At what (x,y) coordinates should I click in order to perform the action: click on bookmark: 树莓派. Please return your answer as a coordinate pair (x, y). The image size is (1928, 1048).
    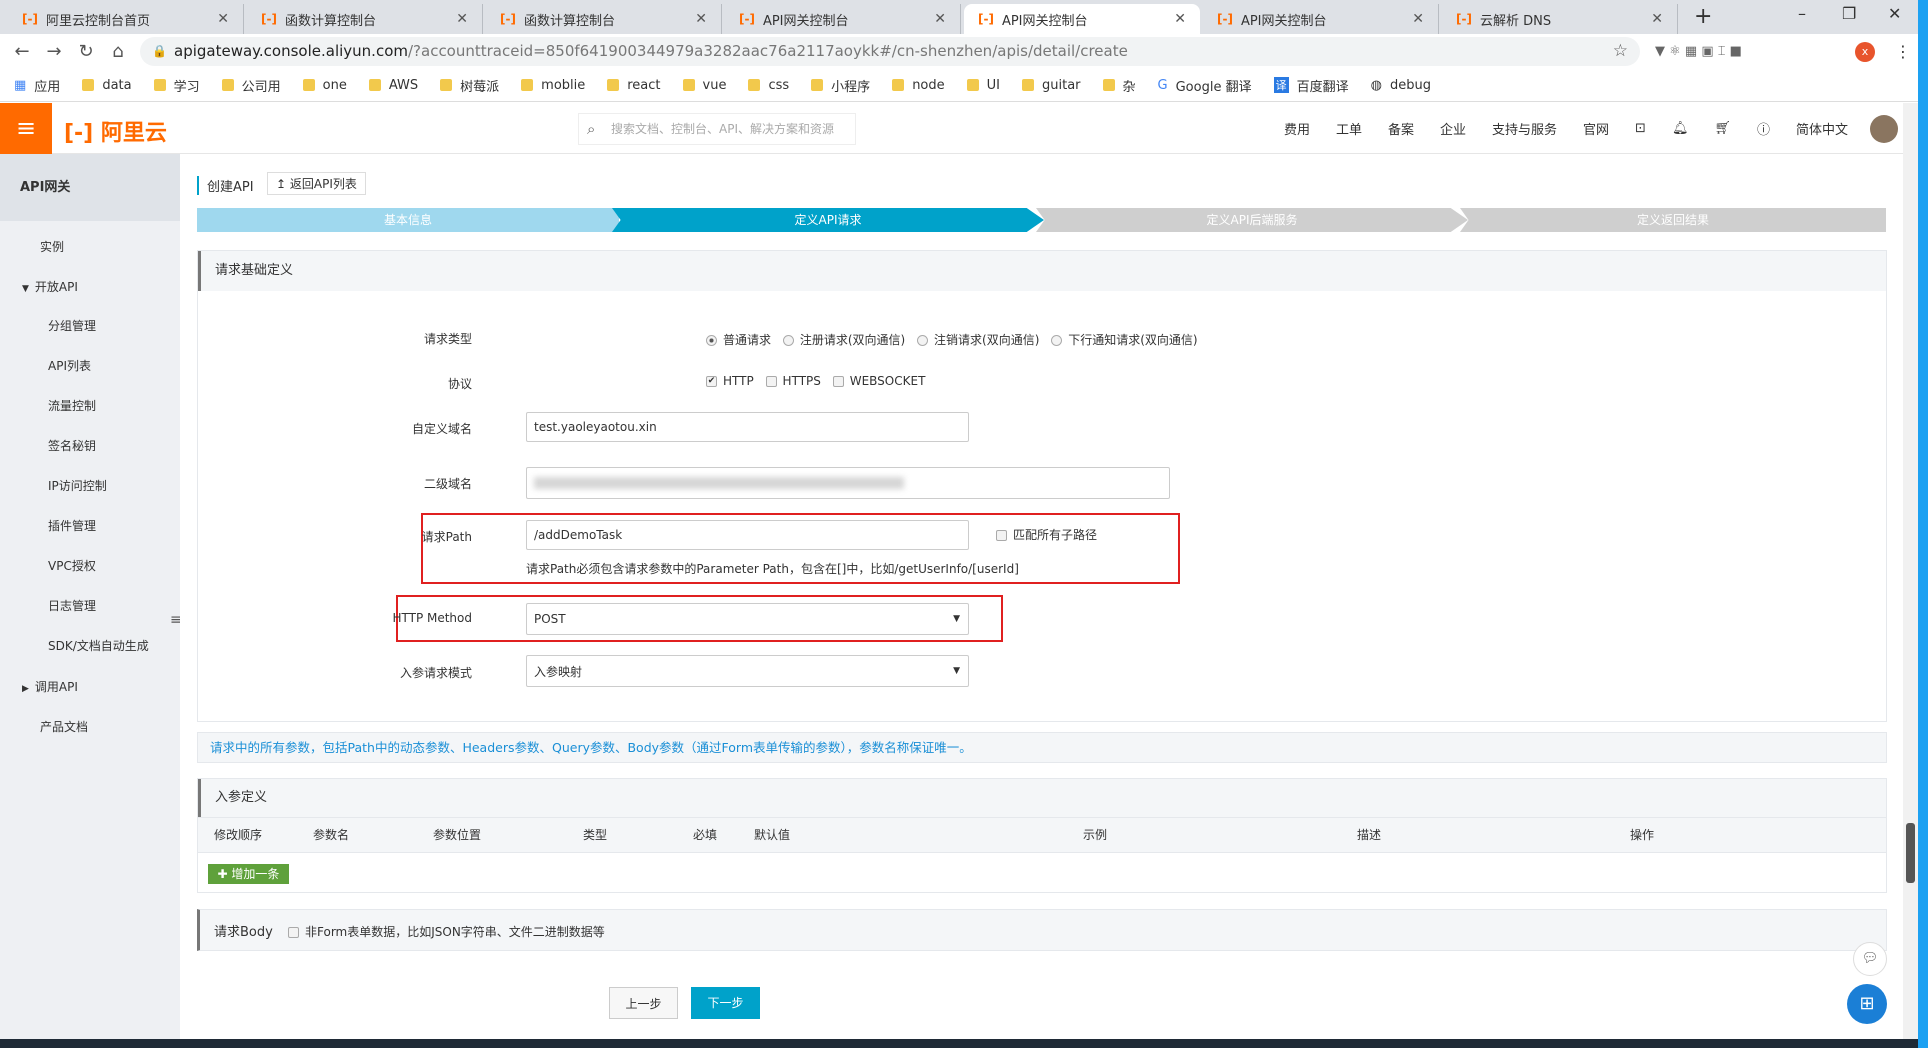
    Looking at the image, I should click on (469, 85).